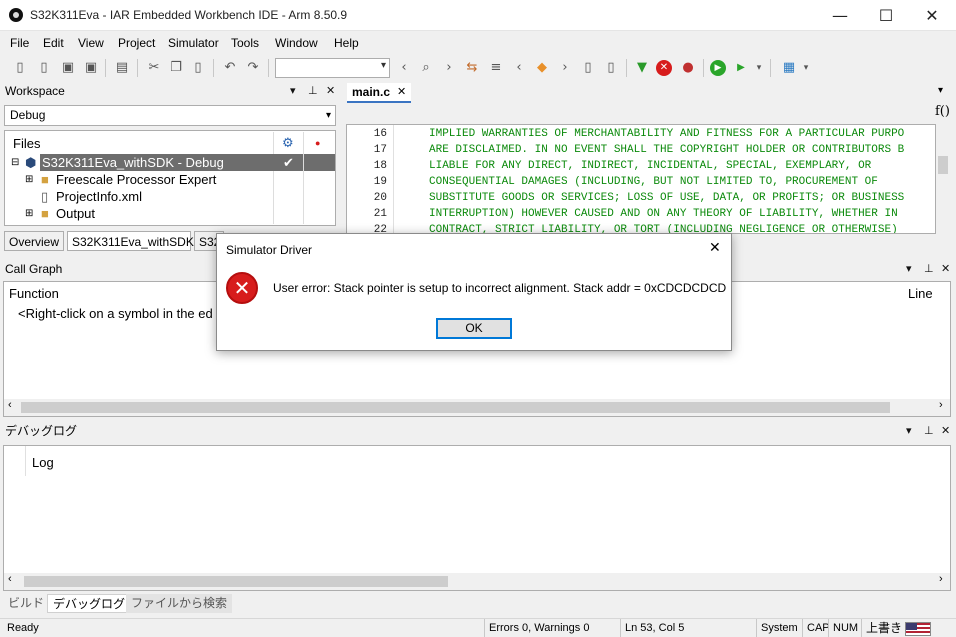 The width and height of the screenshot is (956, 637). What do you see at coordinates (253, 68) in the screenshot?
I see `redo-icon: ↷` at bounding box center [253, 68].